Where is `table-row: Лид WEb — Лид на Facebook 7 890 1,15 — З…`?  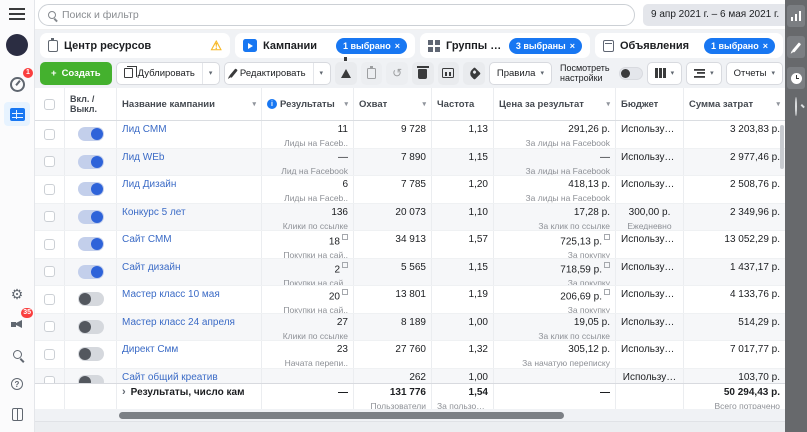
table-row: Лид WEb — Лид на Facebook 7 890 1,15 — З… is located at coordinates (410, 162).